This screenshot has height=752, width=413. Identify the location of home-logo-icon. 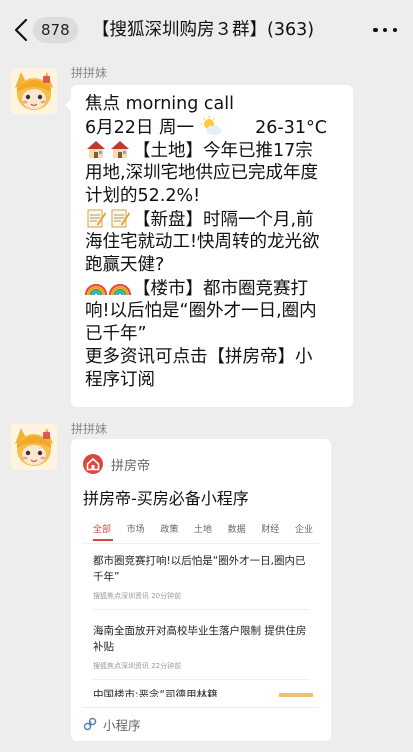
(93, 464).